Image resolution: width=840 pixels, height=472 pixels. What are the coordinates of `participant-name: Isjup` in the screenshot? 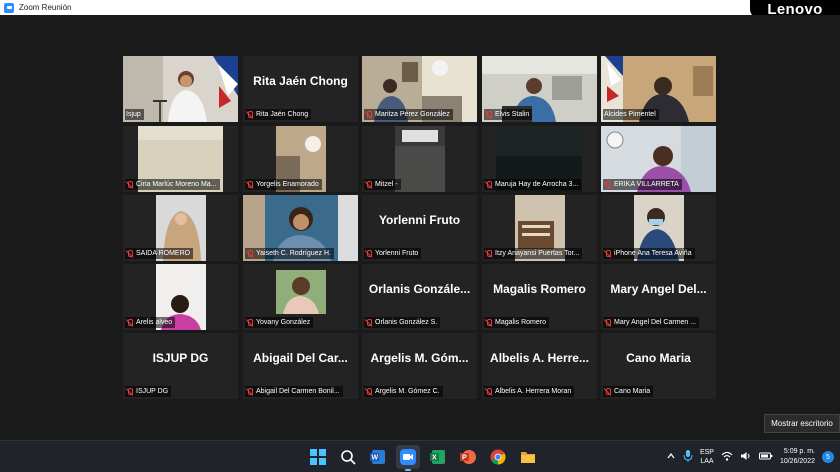 It's located at (134, 114).